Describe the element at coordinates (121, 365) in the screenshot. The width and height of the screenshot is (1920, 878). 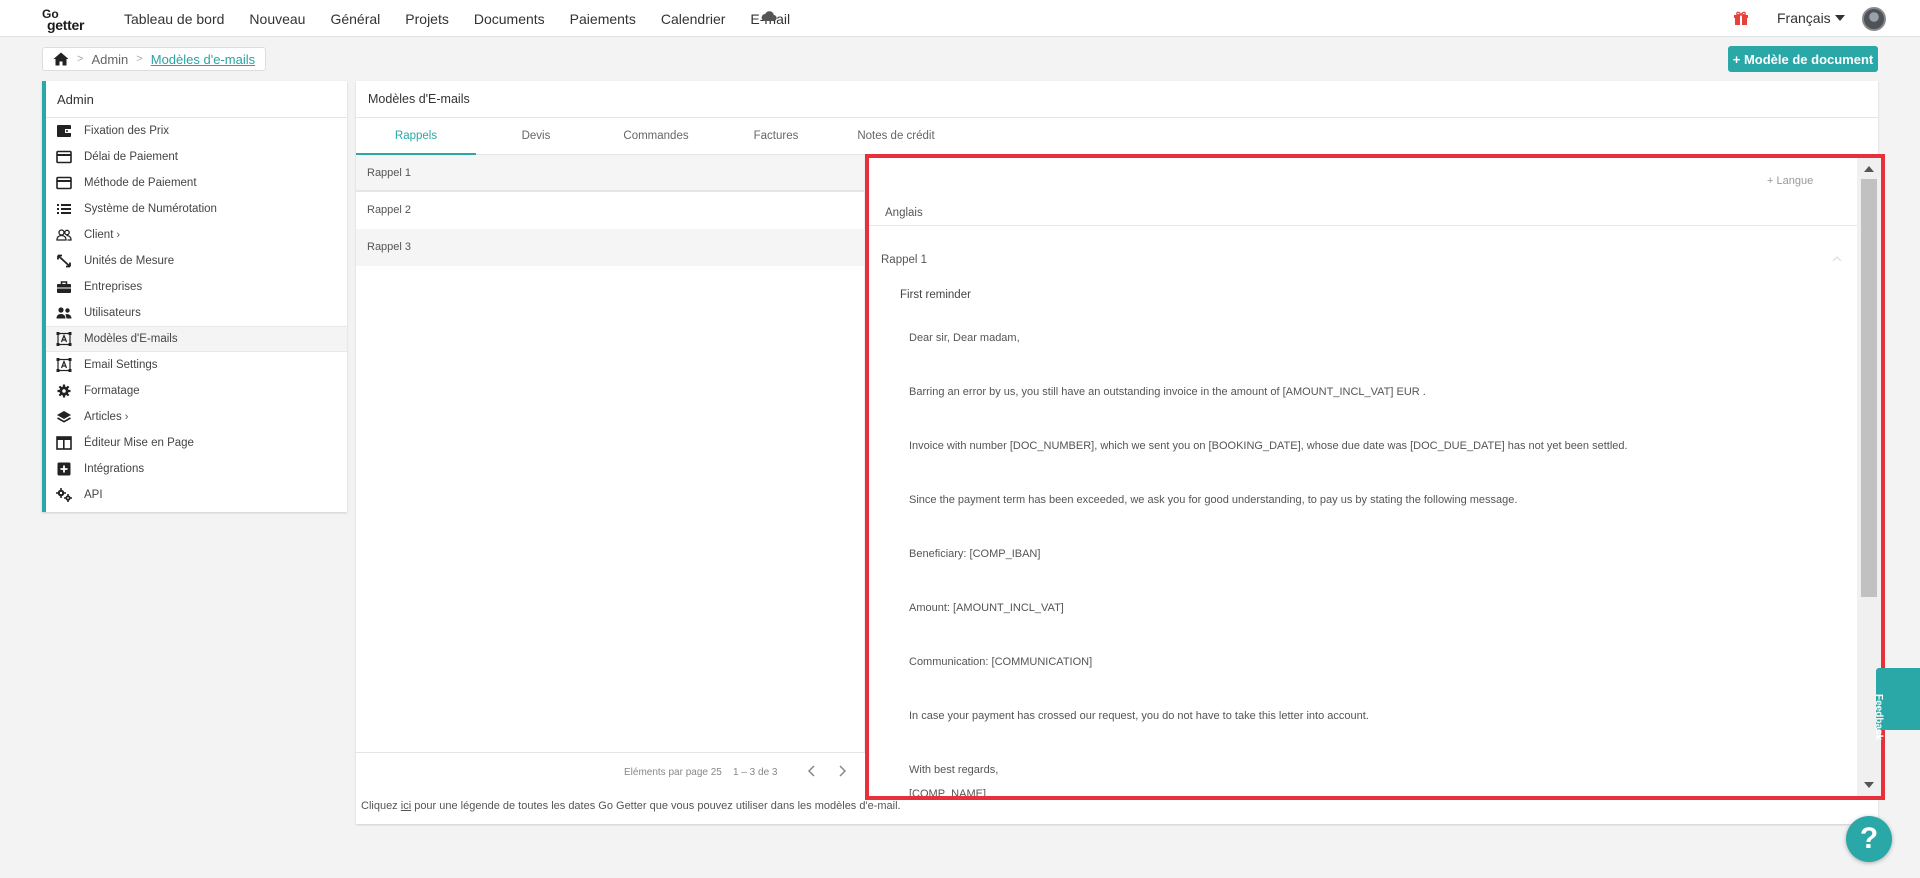
I see `sidebar-item-label: Email Settings` at that location.